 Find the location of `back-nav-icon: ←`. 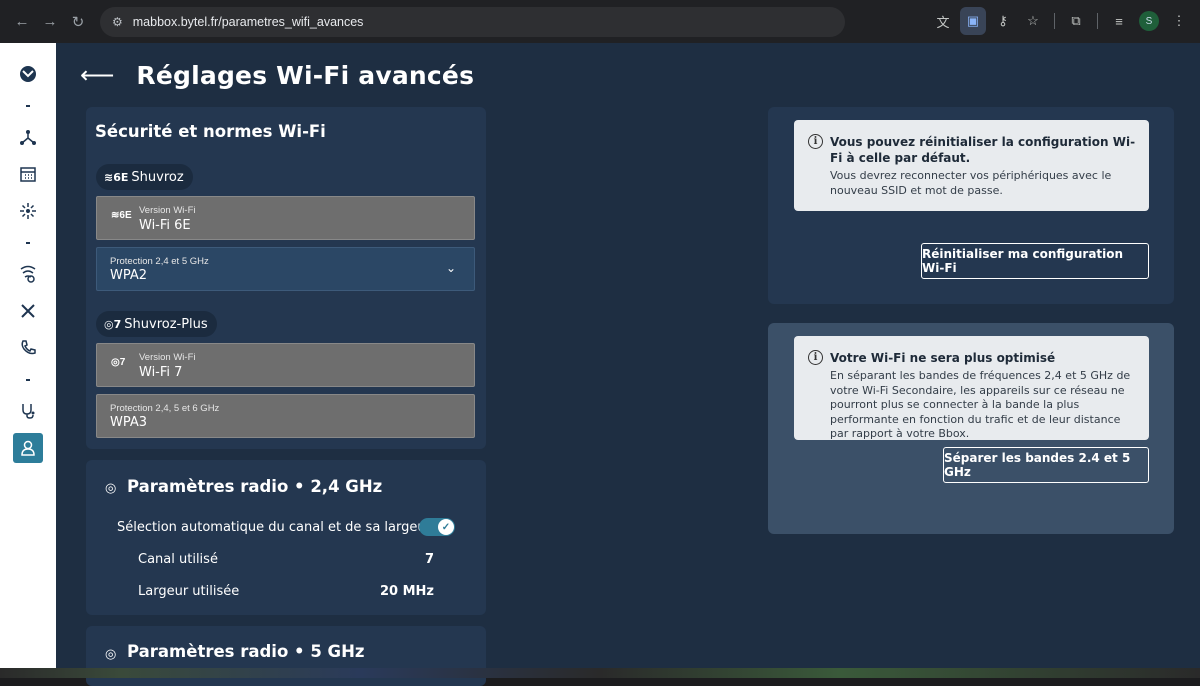

back-nav-icon: ← is located at coordinates (22, 22).